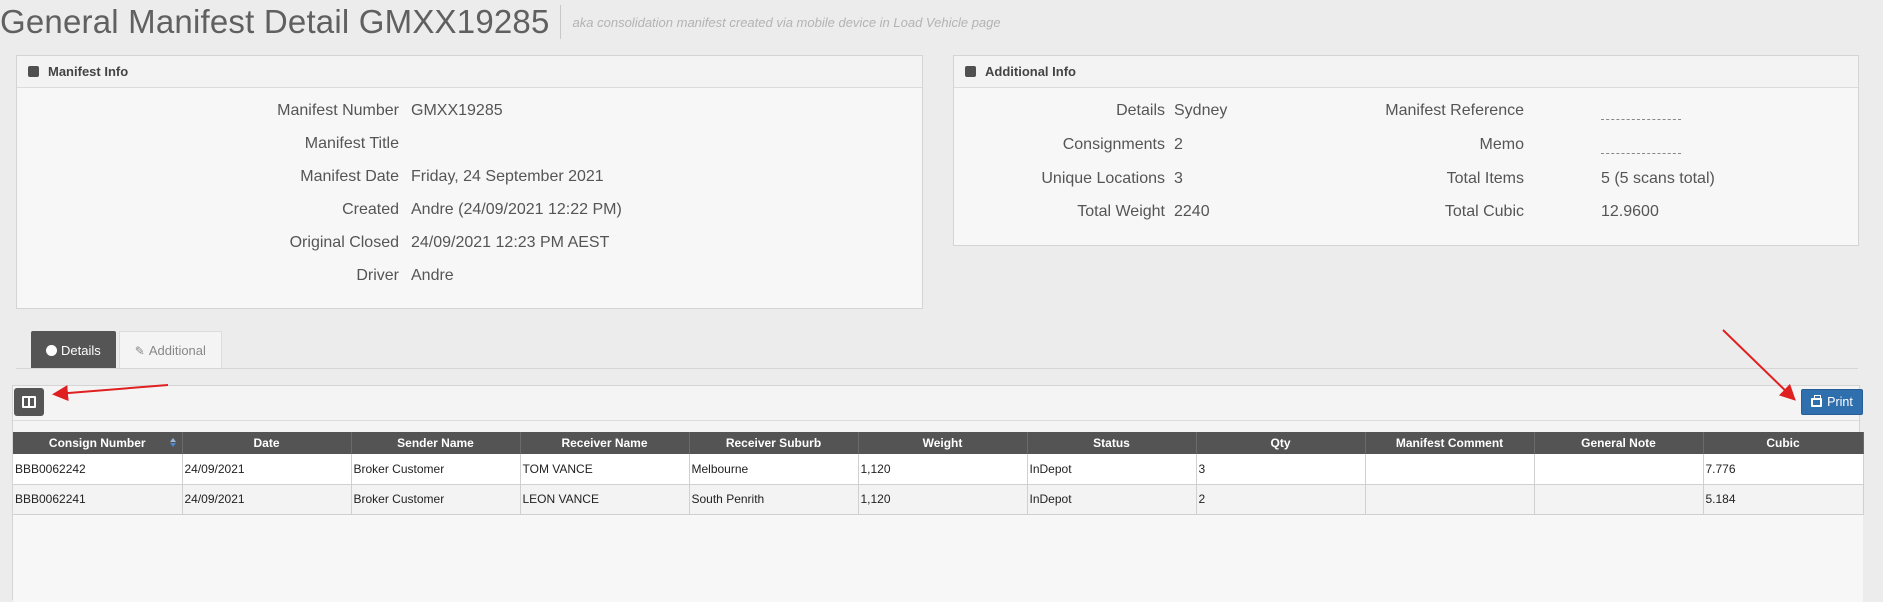 The image size is (1883, 602). What do you see at coordinates (1113, 144) in the screenshot?
I see `consignments-label: Consignments` at bounding box center [1113, 144].